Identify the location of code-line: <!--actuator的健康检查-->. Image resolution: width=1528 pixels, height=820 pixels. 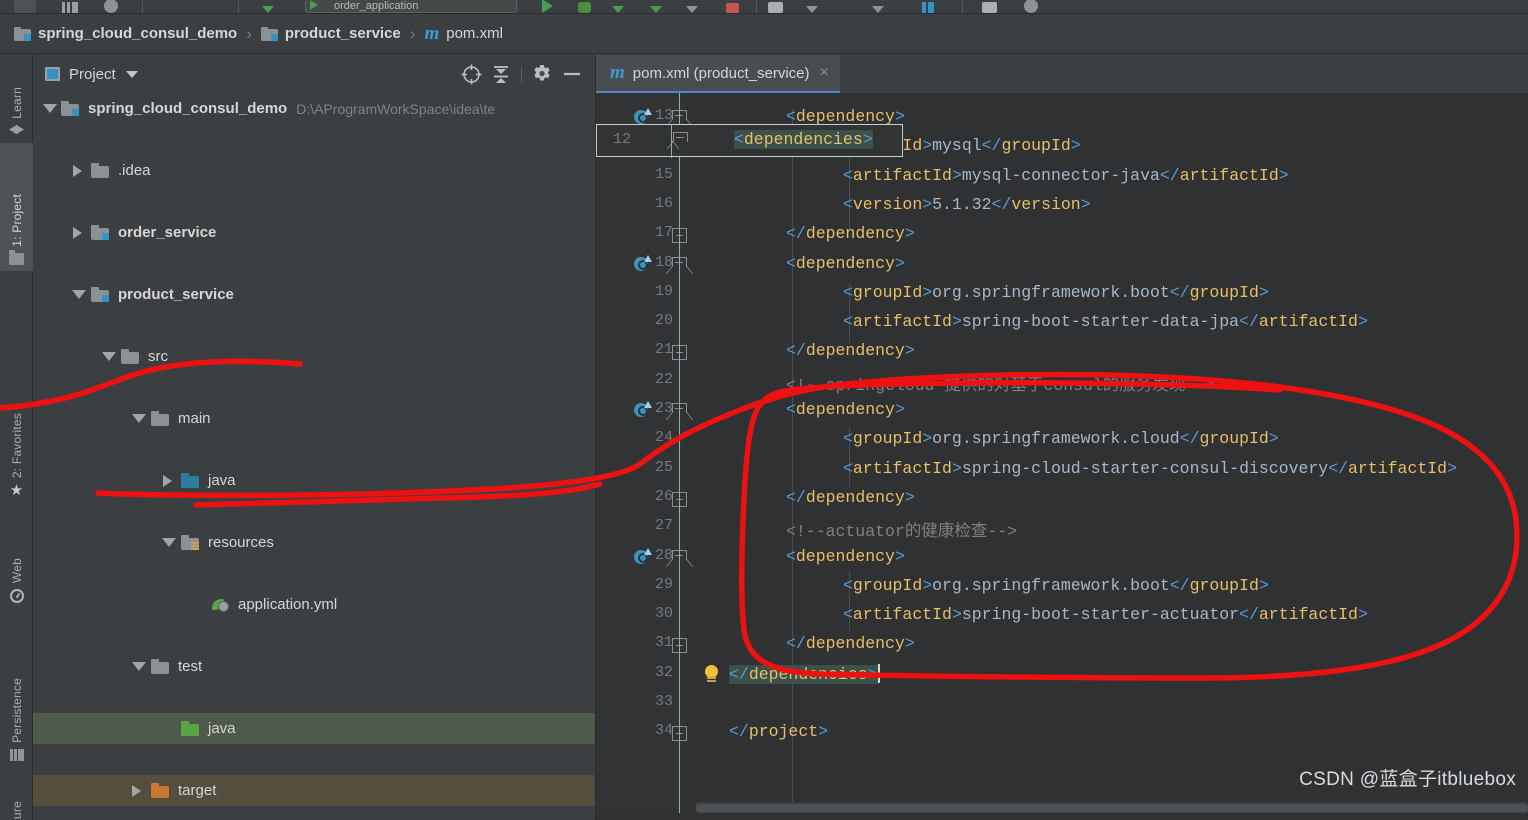
(901, 529).